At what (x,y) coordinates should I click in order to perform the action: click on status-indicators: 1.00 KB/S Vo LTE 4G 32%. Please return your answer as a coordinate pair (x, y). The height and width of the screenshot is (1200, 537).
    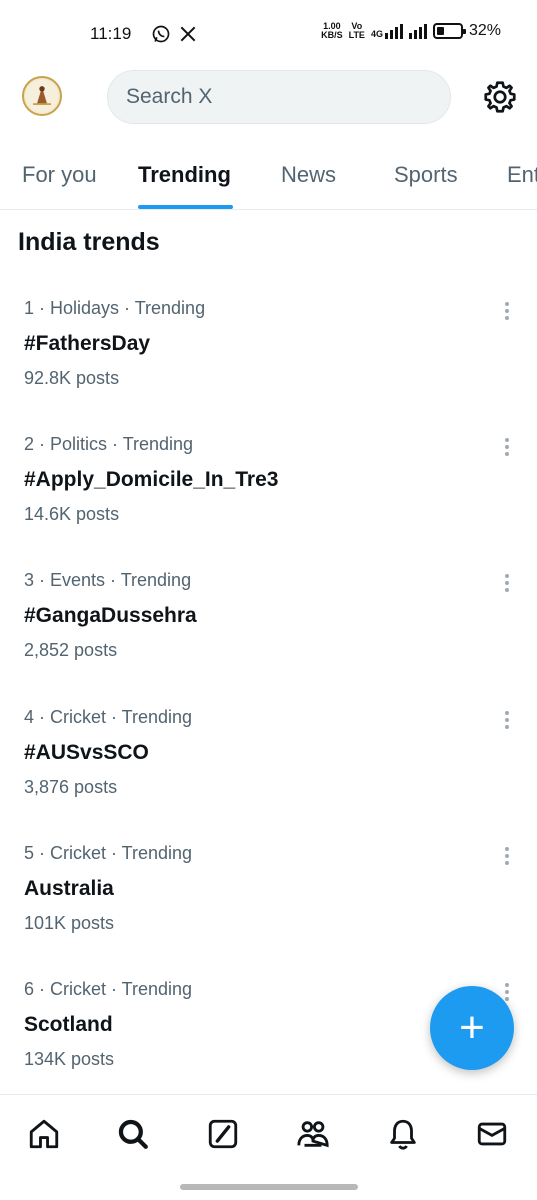
    Looking at the image, I should click on (411, 31).